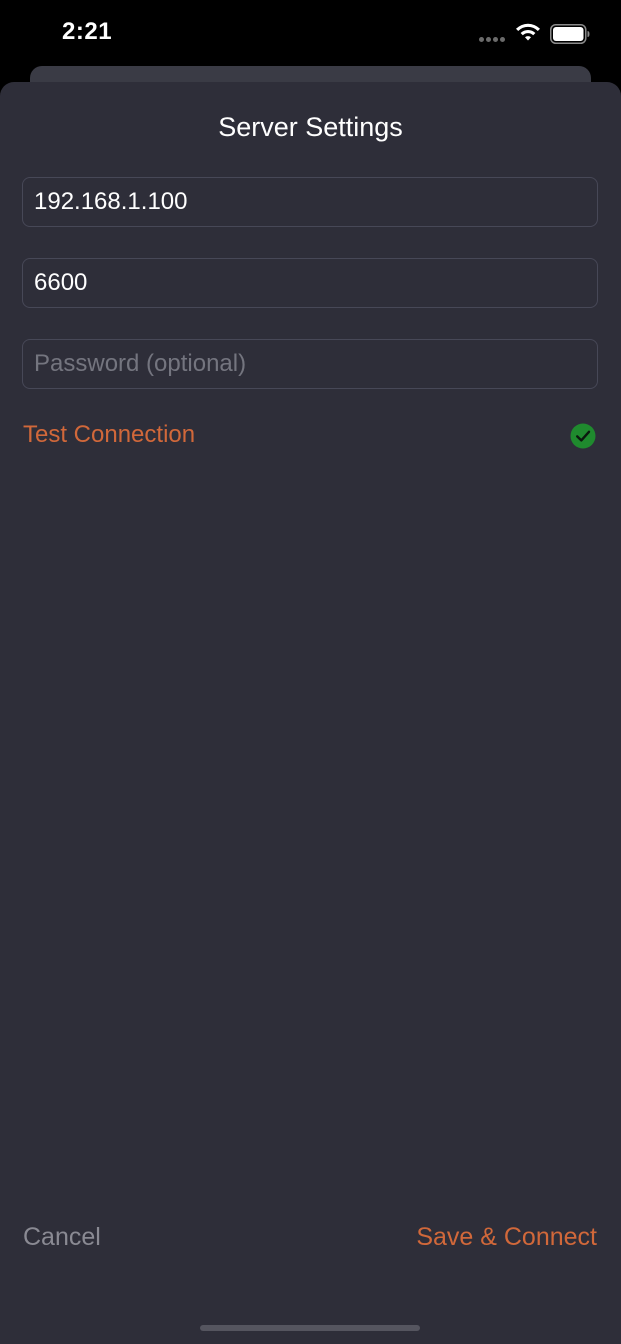  I want to click on sheet-title: Server Settings, so click(310, 127).